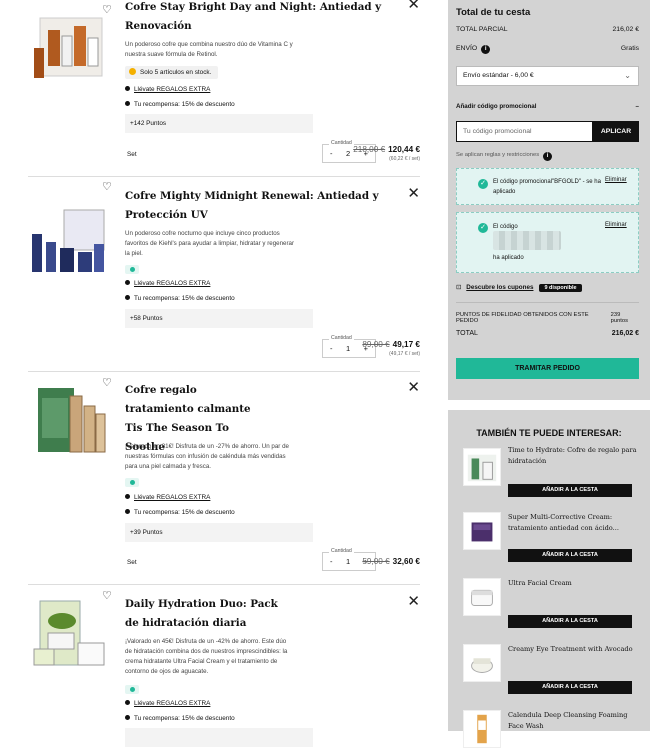 The image size is (650, 748). Describe the element at coordinates (493, 12) in the screenshot. I see `summary-title: Total de tu cesta` at that location.